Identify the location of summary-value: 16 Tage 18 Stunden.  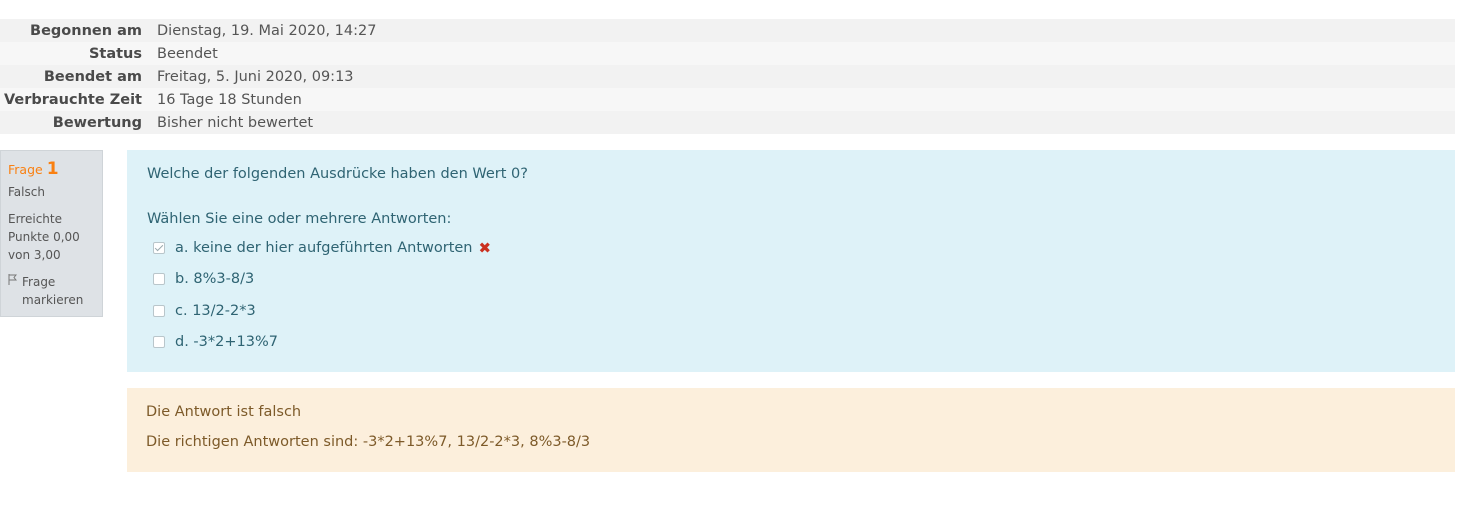
(229, 99).